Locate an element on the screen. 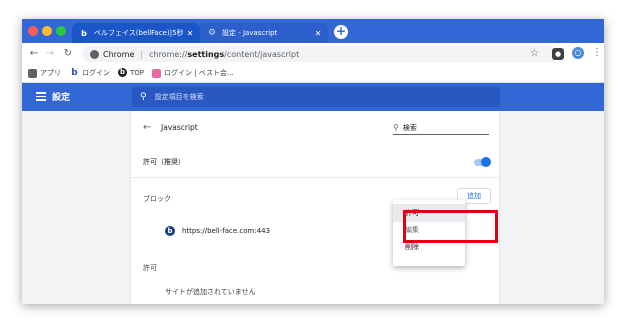 This screenshot has width=626, height=330. close-window-button is located at coordinates (33, 31).